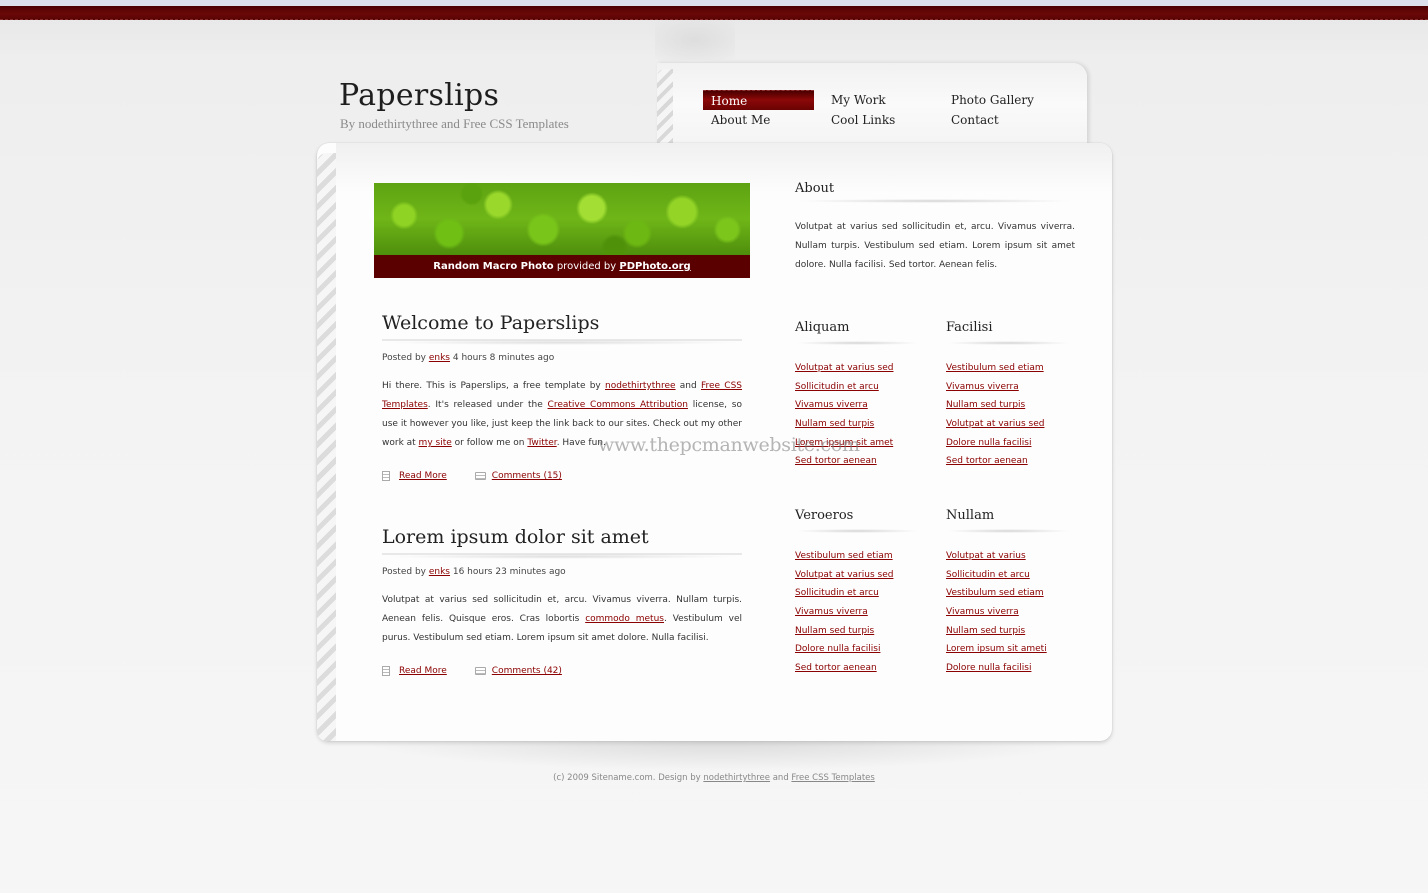  I want to click on creative-commons-link: Creative Commons Attribution, so click(618, 405).